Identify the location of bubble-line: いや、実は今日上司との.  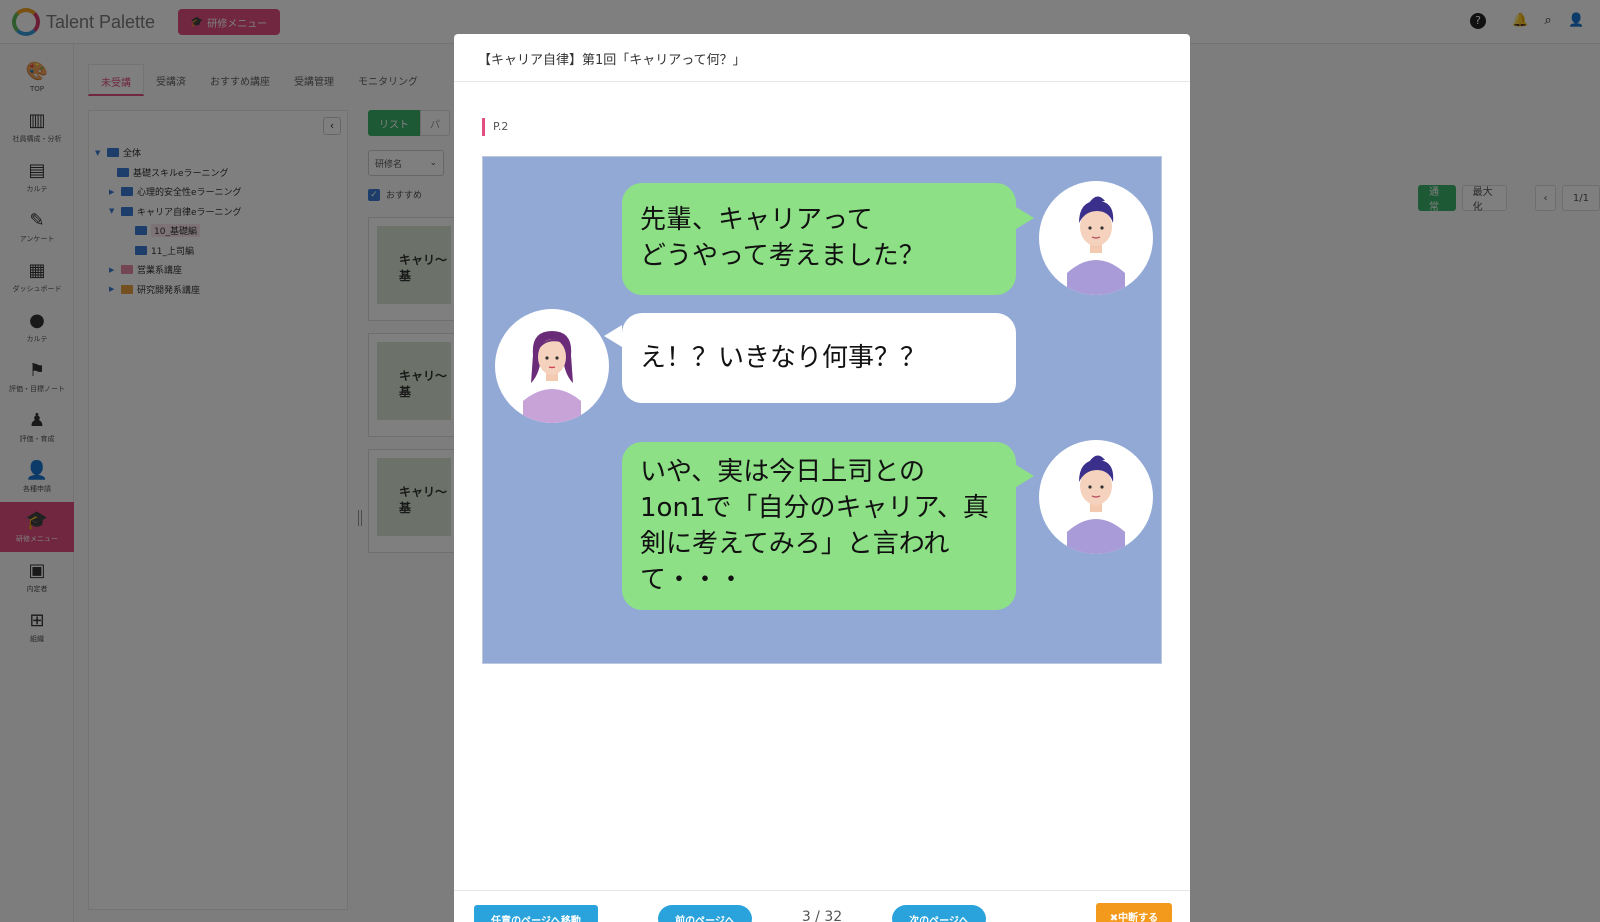
(782, 472).